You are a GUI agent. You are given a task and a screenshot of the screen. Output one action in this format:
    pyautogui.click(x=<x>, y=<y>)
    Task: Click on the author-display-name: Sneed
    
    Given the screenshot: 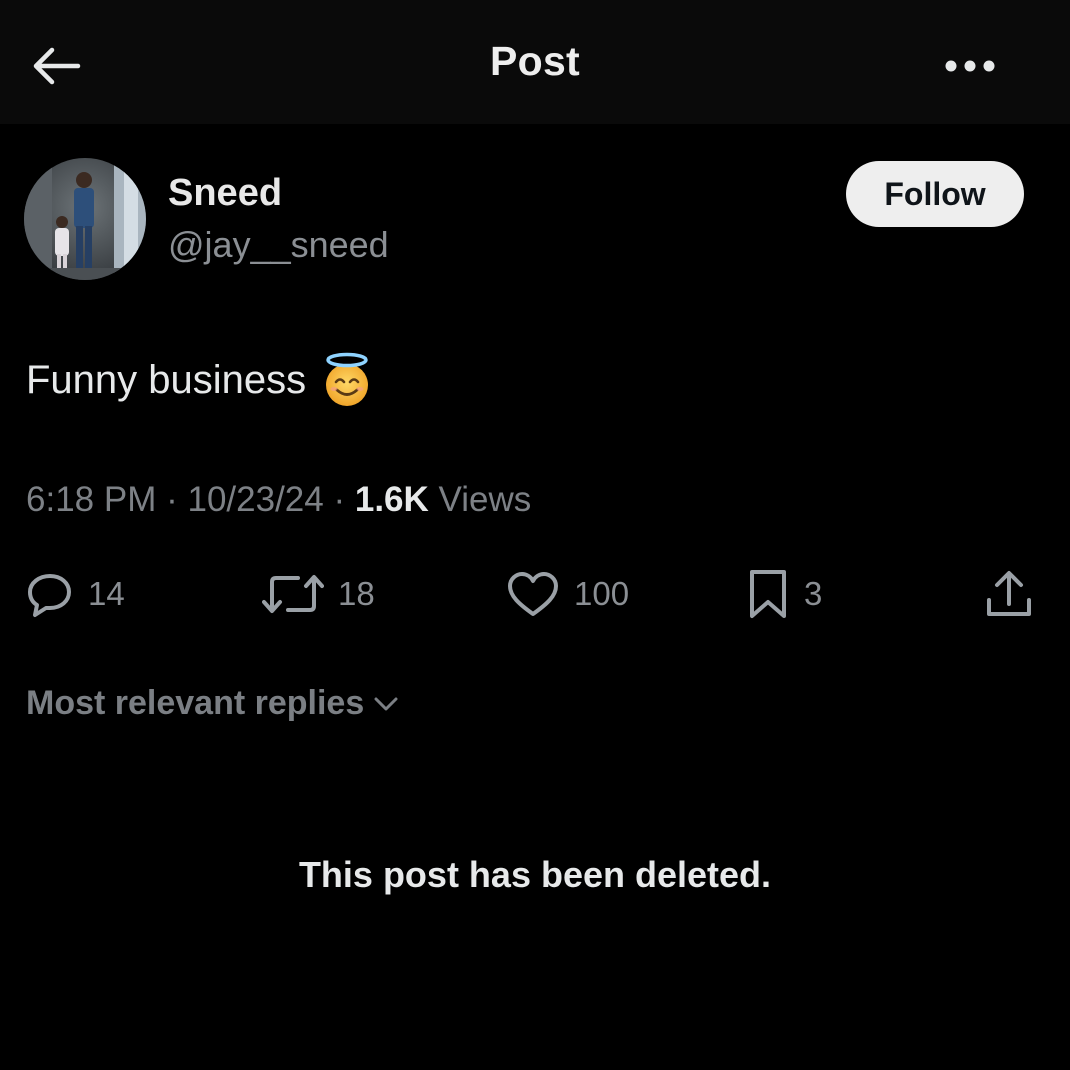 What is the action you would take?
    pyautogui.click(x=225, y=193)
    